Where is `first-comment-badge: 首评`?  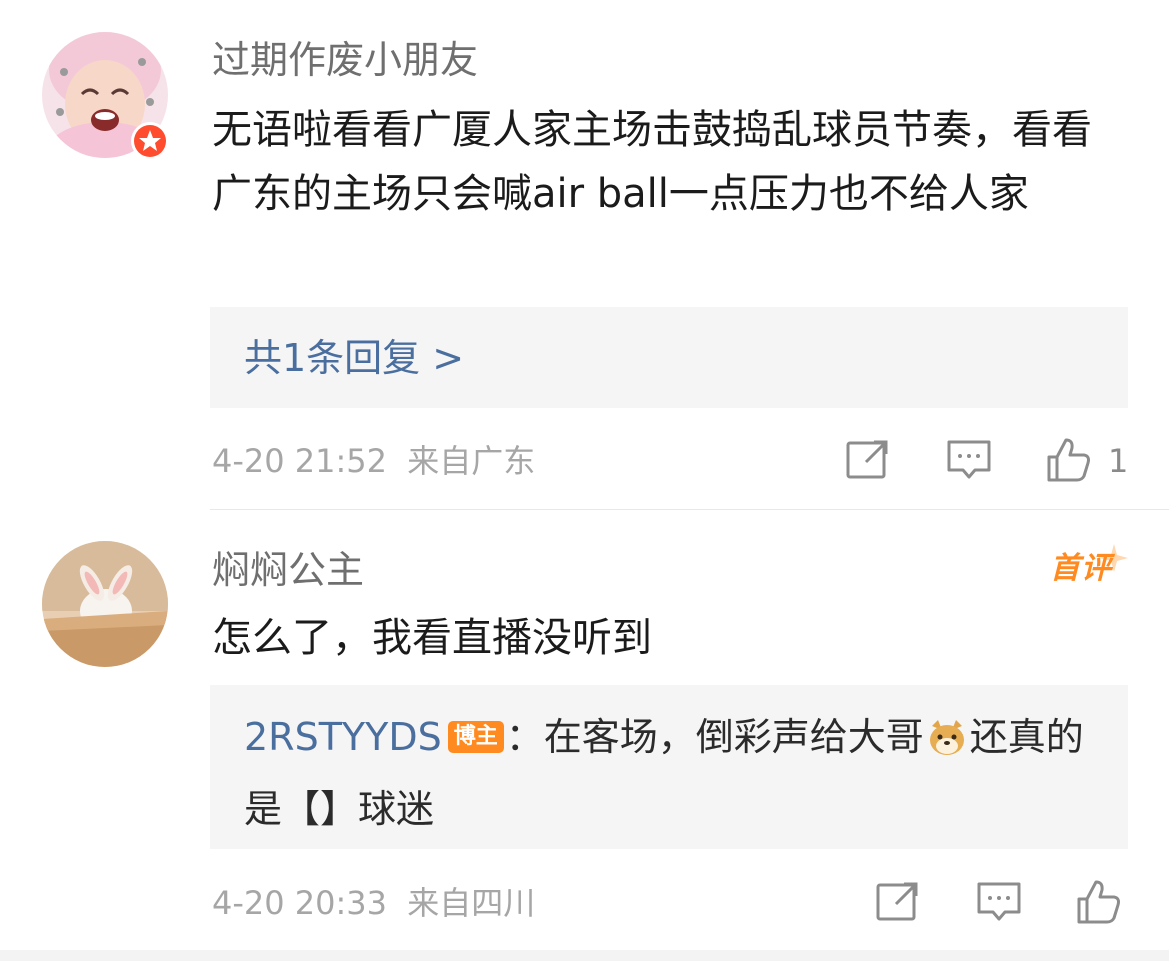 first-comment-badge: 首评 is located at coordinates (1090, 567).